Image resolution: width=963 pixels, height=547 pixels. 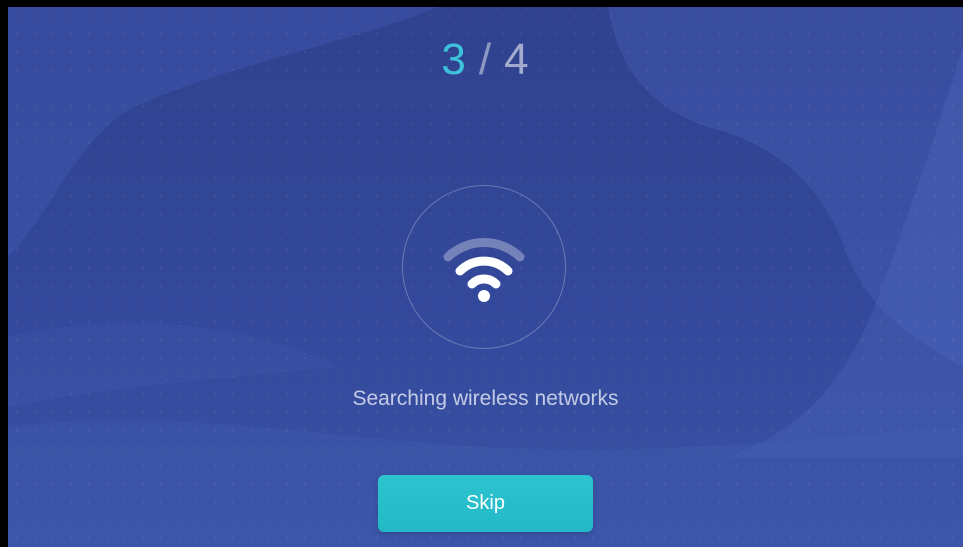 I want to click on wifi-icon, so click(x=484, y=270).